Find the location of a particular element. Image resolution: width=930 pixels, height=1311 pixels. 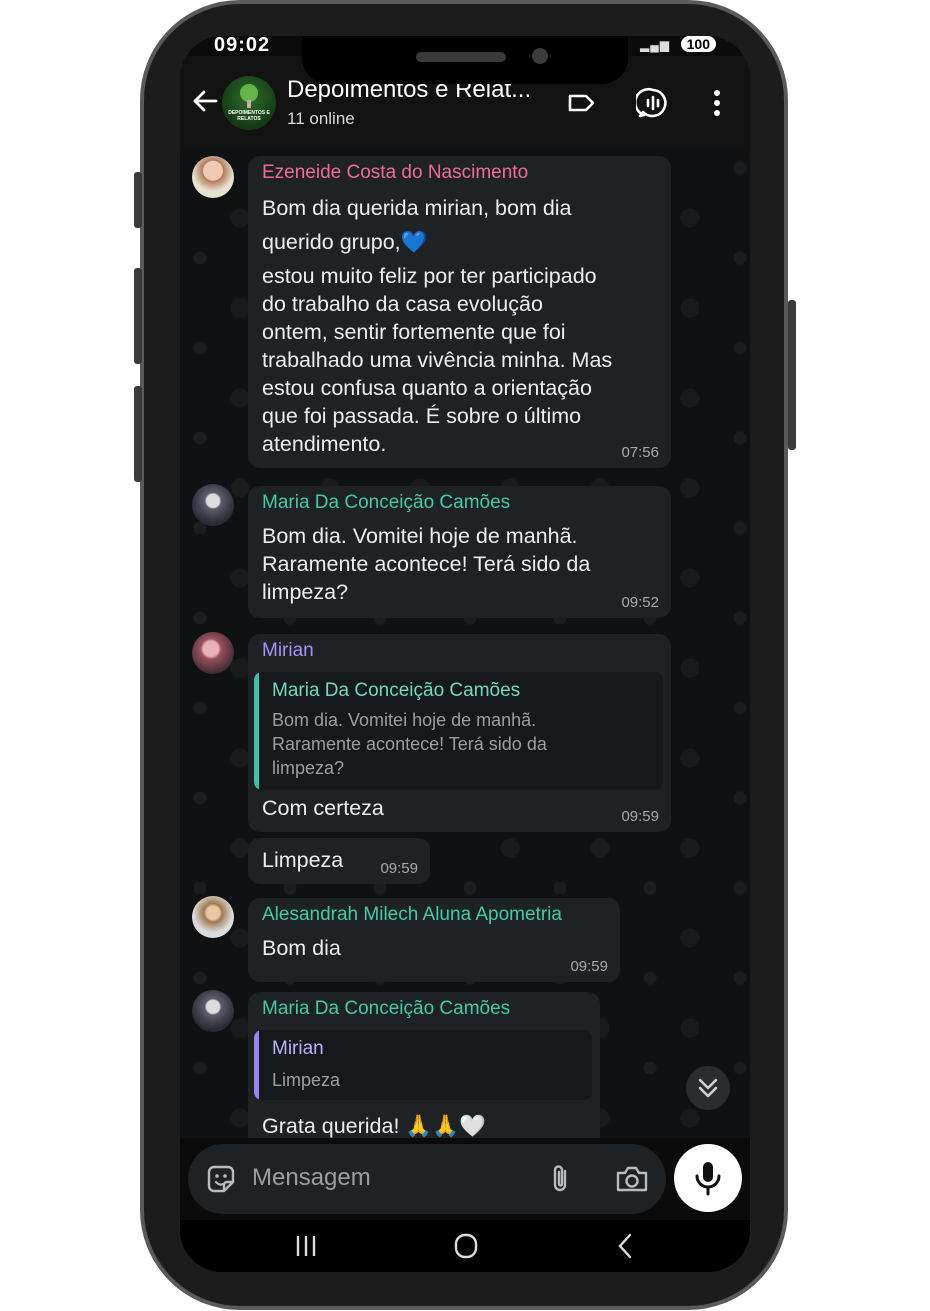

message-text-line: Raramente acontece! Terá sido da is located at coordinates (426, 564).